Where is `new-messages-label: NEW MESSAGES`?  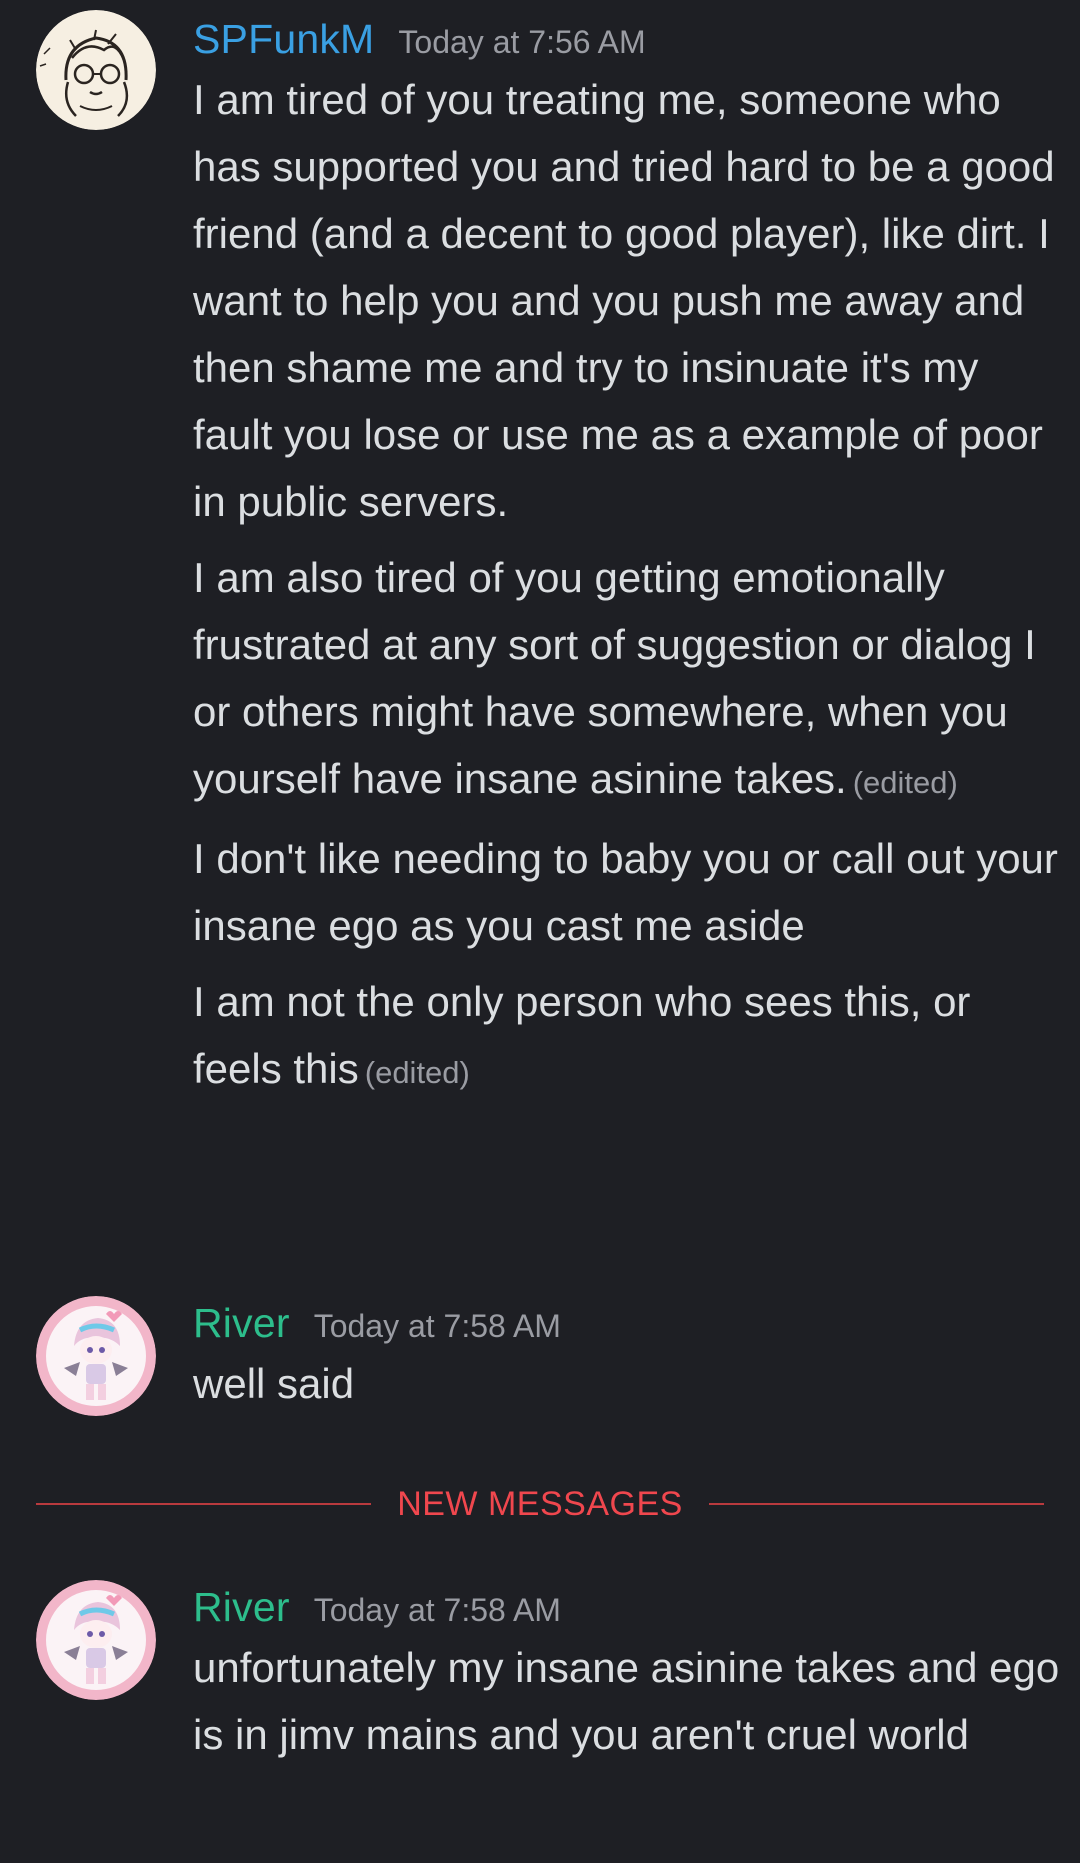
new-messages-label: NEW MESSAGES is located at coordinates (540, 1503).